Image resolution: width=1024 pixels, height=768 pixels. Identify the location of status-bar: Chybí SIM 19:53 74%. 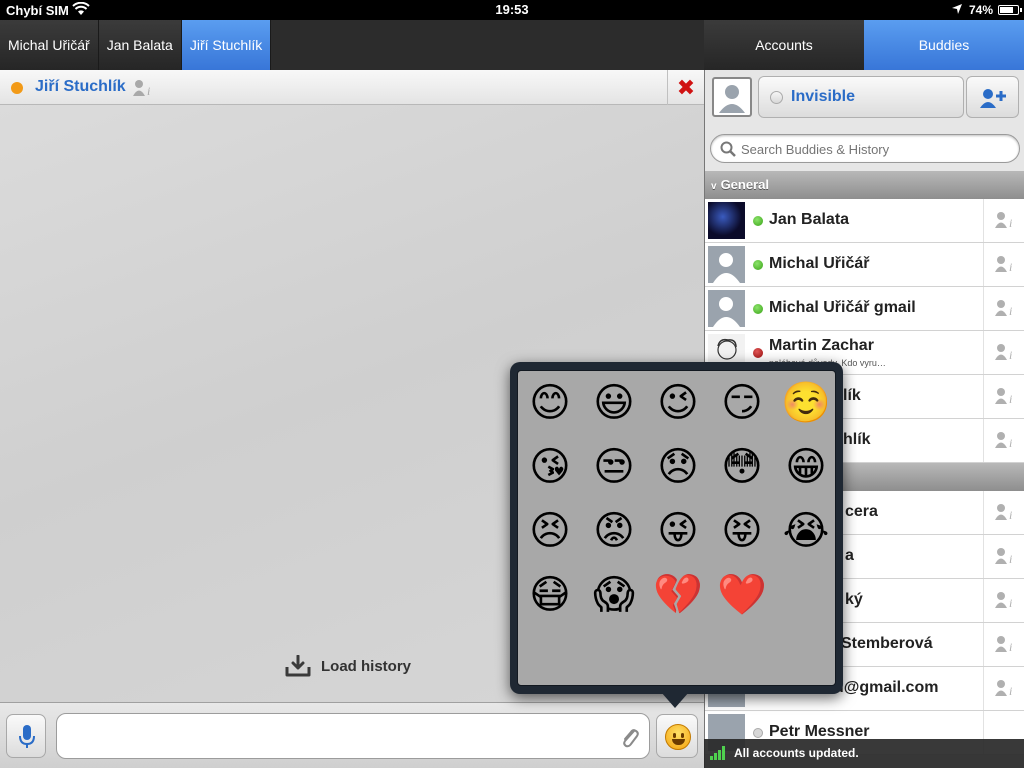
(512, 10).